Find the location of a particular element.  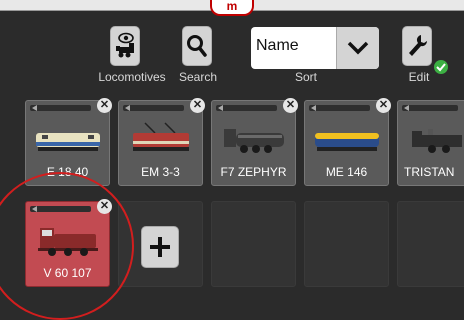

loco-tile-v-60-107: ✕ V 60 107 is located at coordinates (68, 243).